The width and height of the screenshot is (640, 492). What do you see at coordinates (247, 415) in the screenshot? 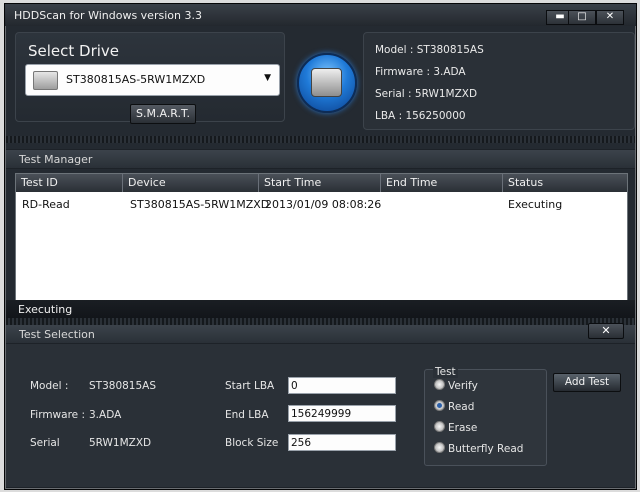
I see `end-lba-label: End LBA` at bounding box center [247, 415].